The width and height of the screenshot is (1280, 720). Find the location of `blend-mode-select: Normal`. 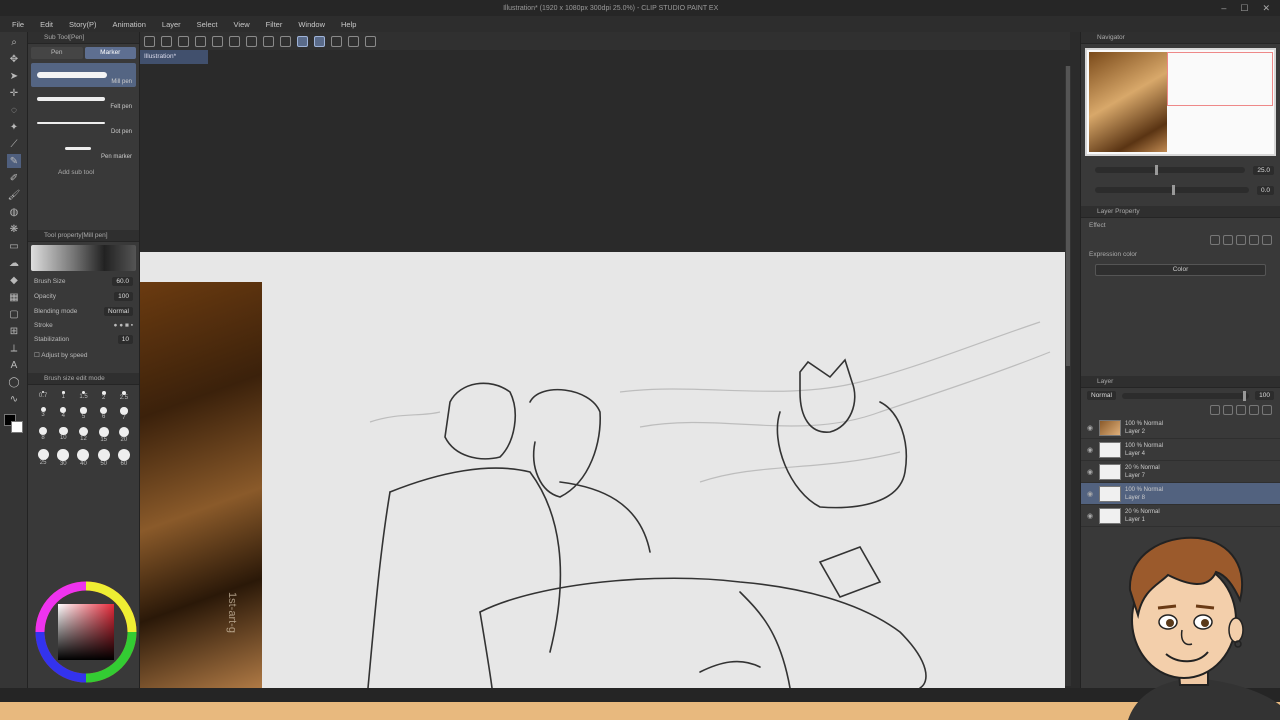

blend-mode-select: Normal is located at coordinates (1101, 395).